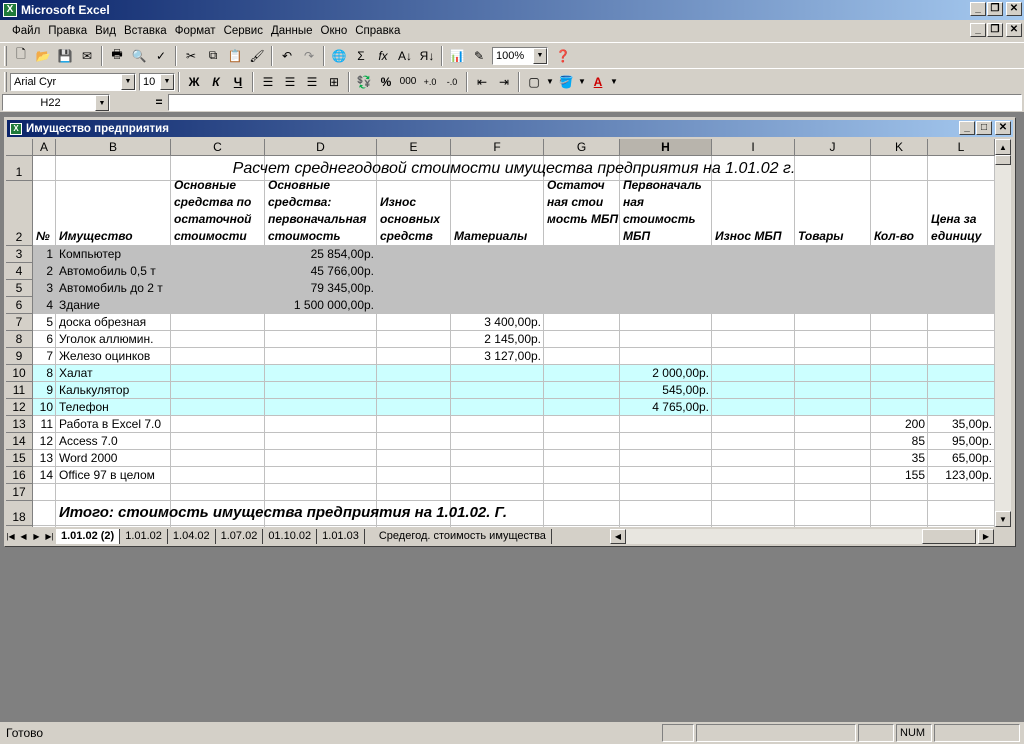  Describe the element at coordinates (43, 424) in the screenshot. I see `cell-number: 11` at that location.